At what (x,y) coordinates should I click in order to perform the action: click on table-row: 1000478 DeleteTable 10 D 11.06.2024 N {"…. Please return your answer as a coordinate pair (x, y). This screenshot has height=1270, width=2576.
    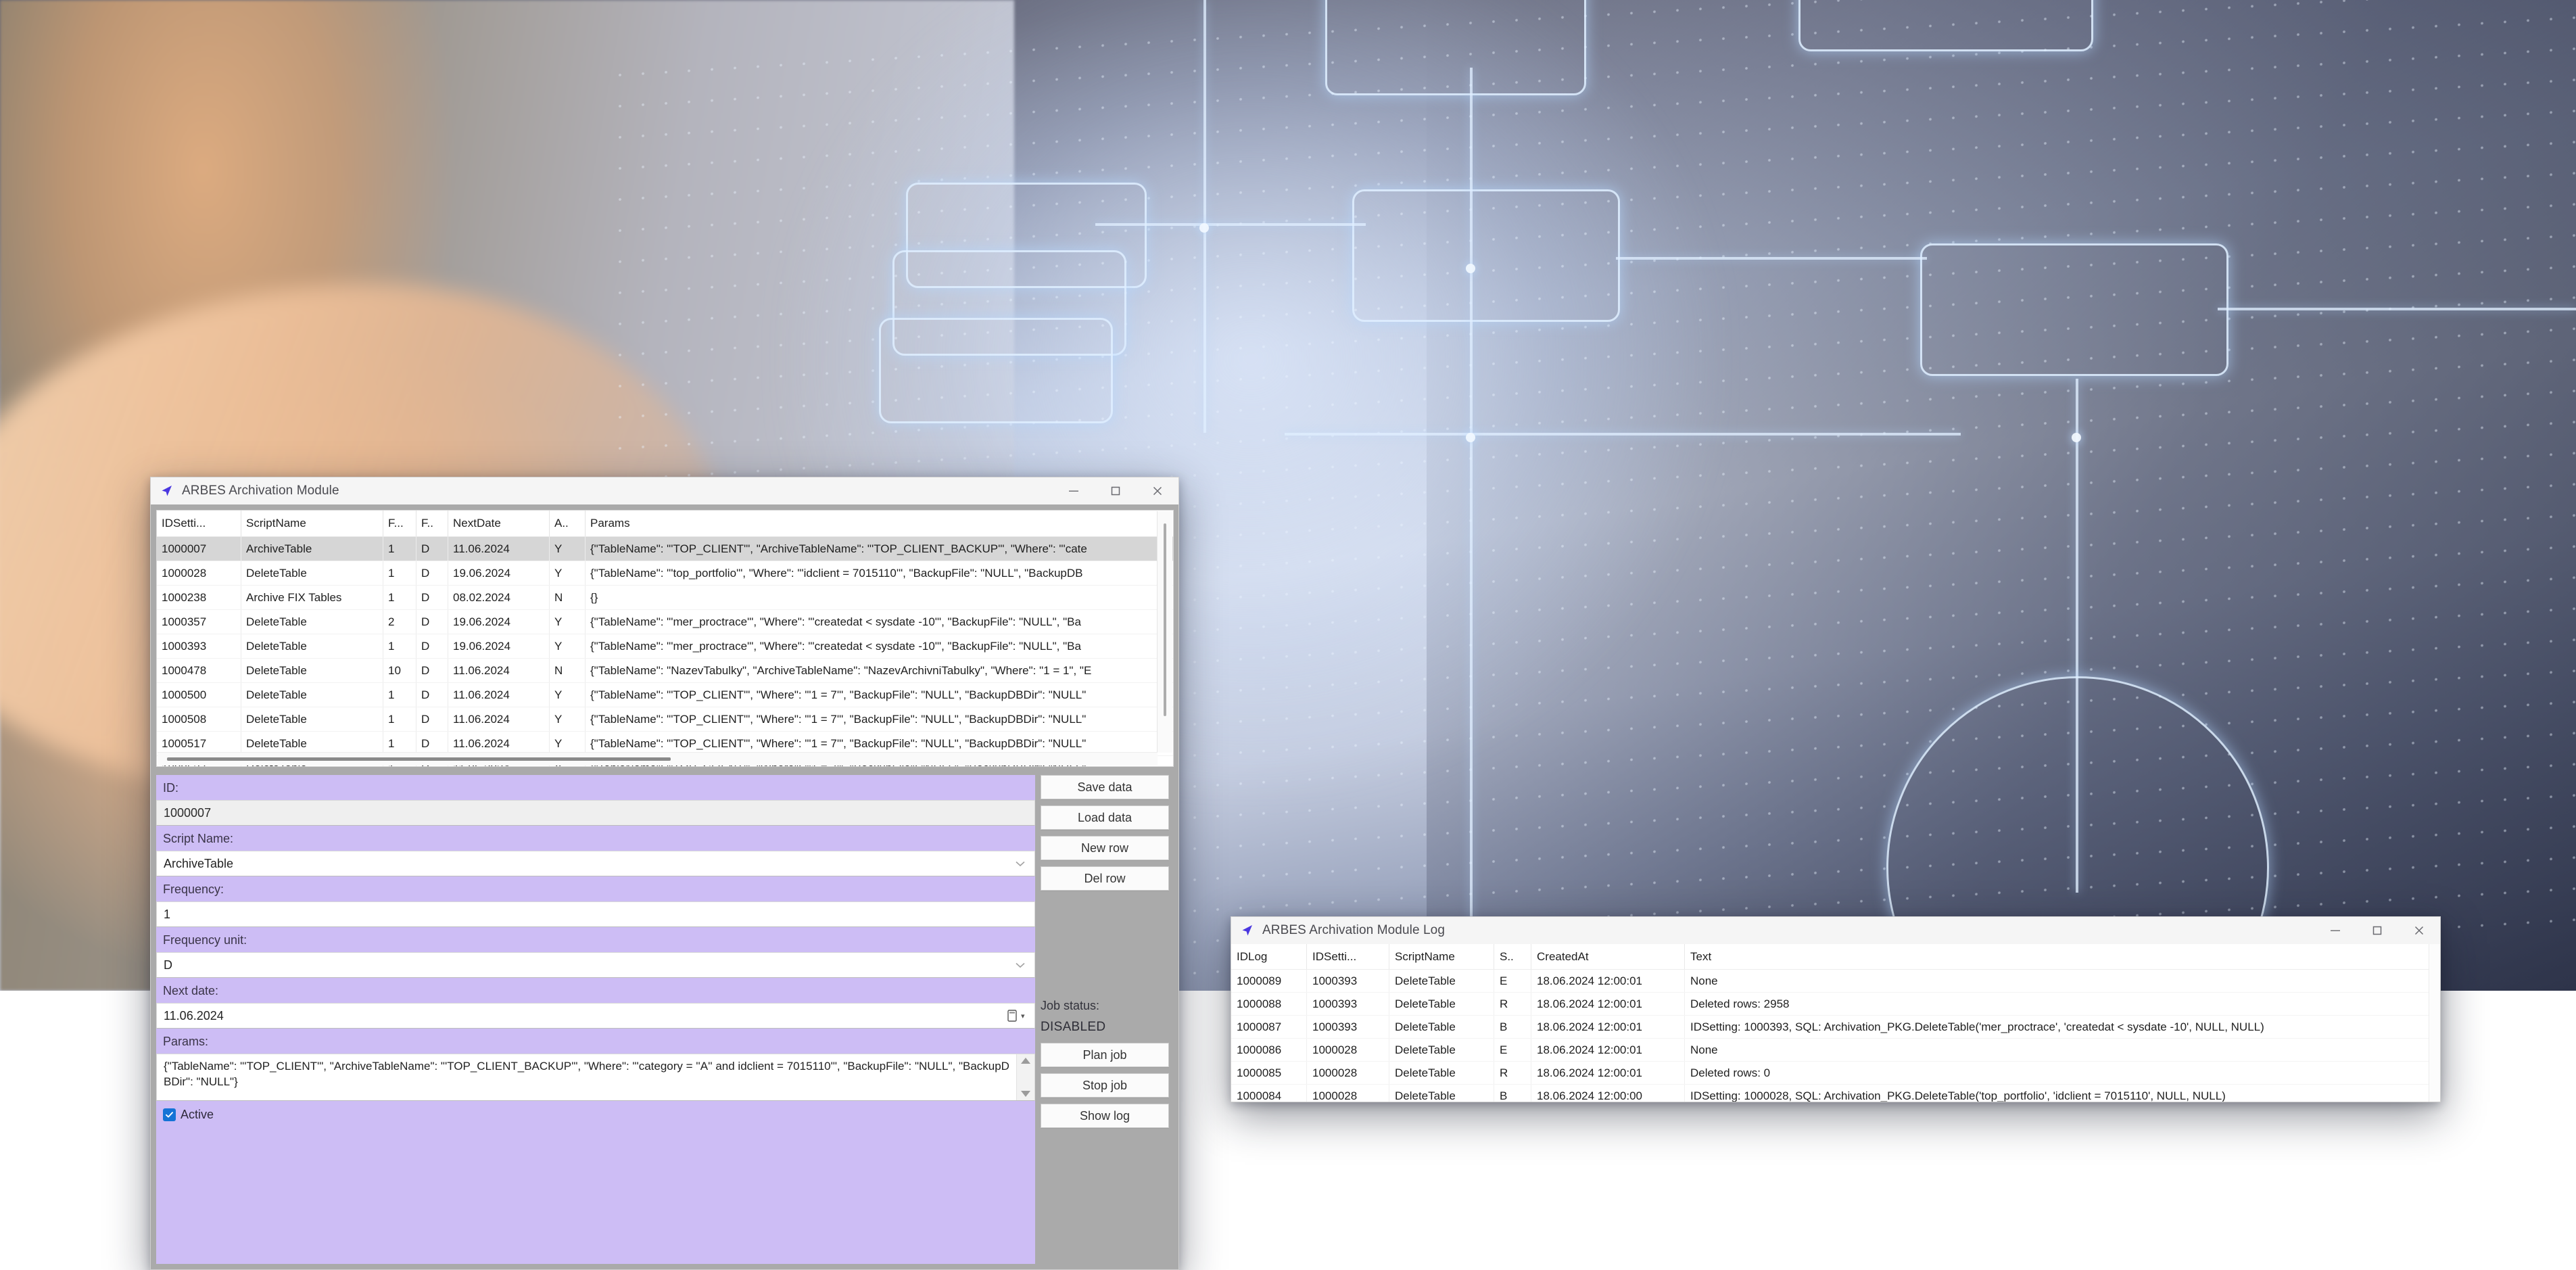
    Looking at the image, I should click on (665, 670).